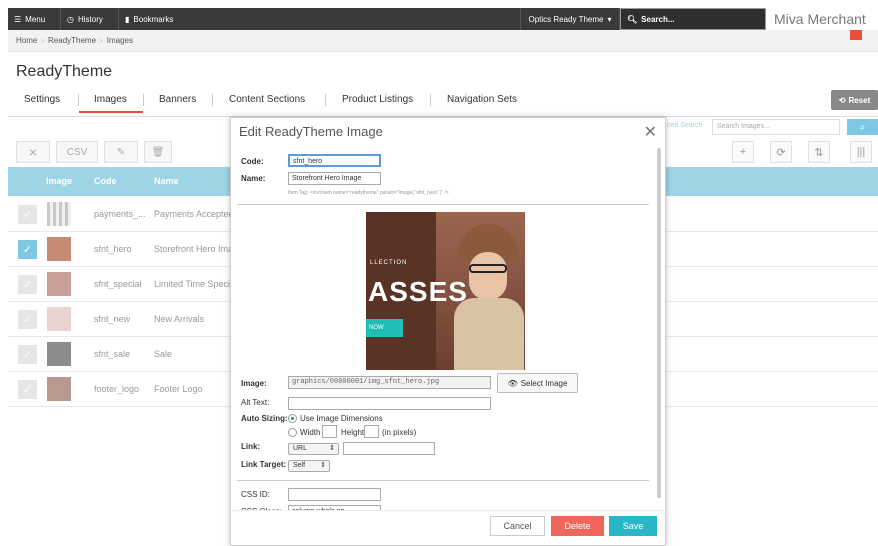 The image size is (878, 546). What do you see at coordinates (743, 152) in the screenshot?
I see `add-button: +` at bounding box center [743, 152].